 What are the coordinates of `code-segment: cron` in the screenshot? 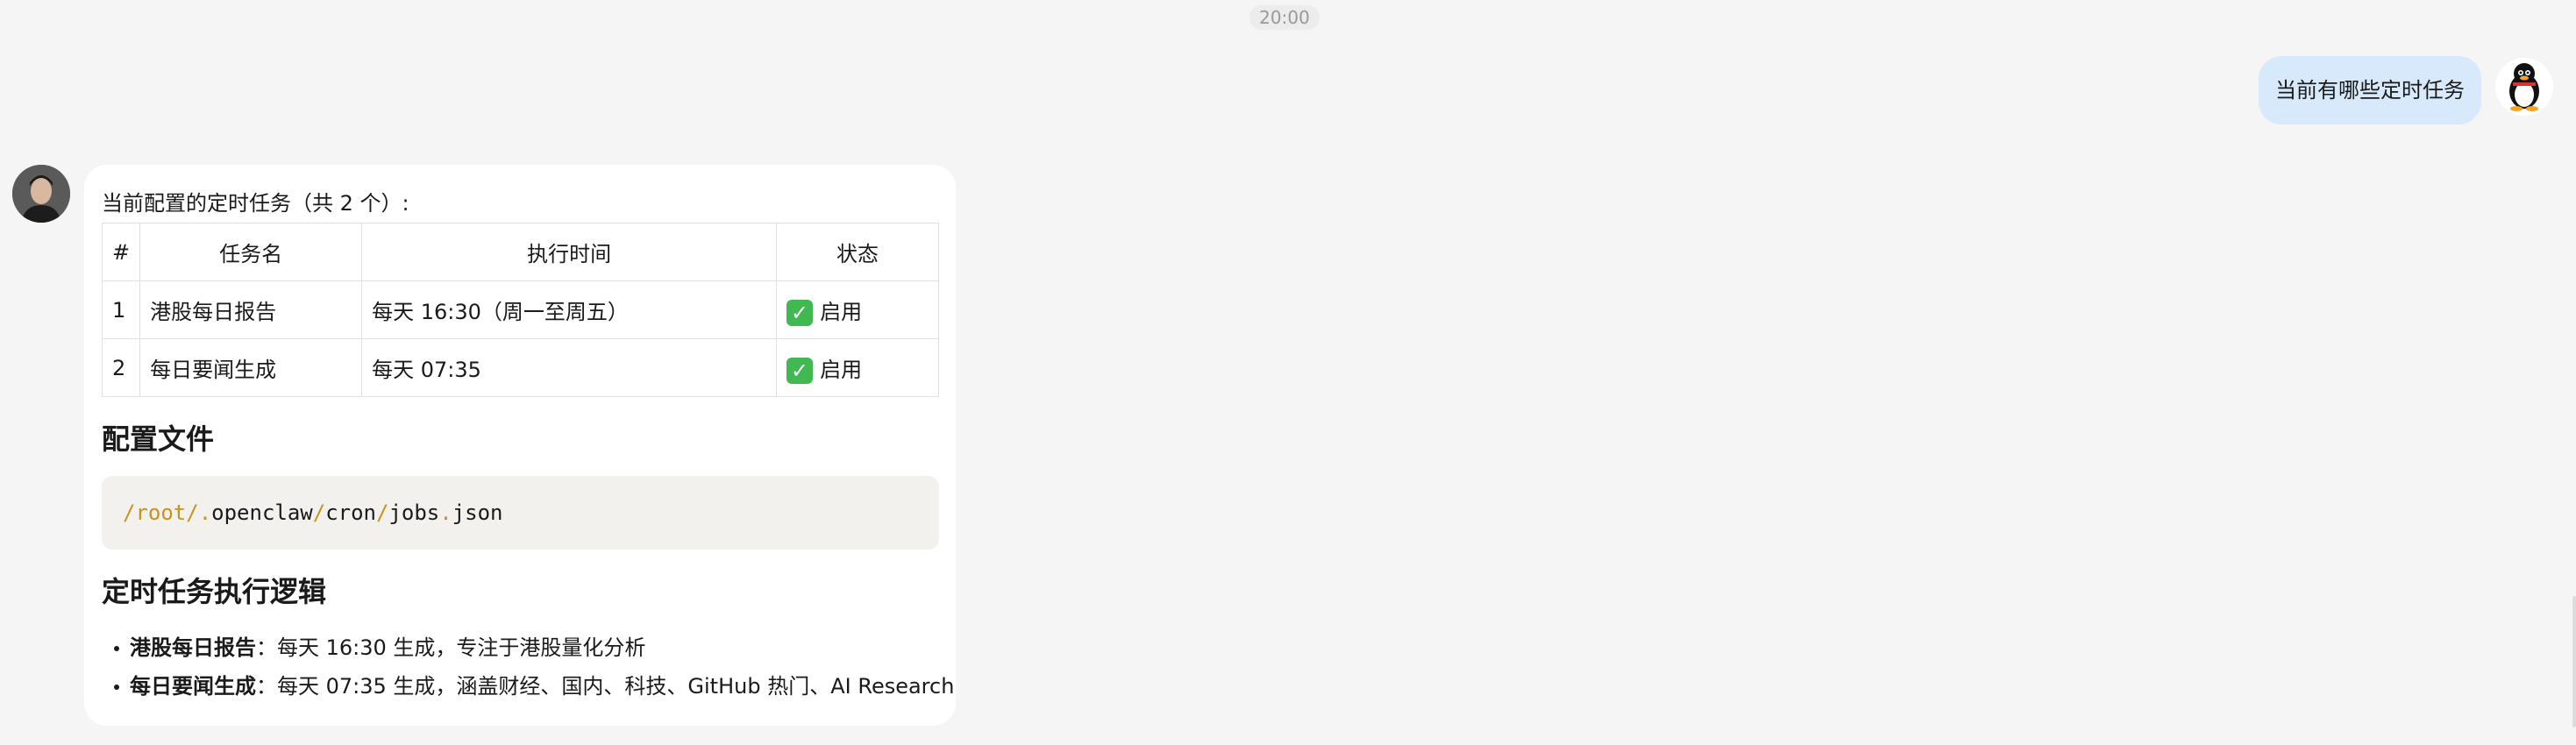 It's located at (350, 512).